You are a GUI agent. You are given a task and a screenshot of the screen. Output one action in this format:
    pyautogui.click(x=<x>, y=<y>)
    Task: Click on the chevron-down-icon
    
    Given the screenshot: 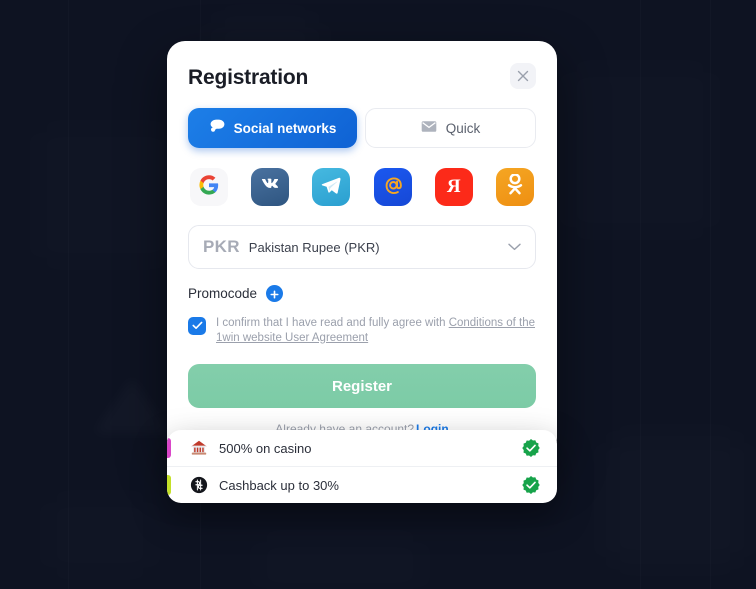 What is the action you would take?
    pyautogui.click(x=514, y=247)
    